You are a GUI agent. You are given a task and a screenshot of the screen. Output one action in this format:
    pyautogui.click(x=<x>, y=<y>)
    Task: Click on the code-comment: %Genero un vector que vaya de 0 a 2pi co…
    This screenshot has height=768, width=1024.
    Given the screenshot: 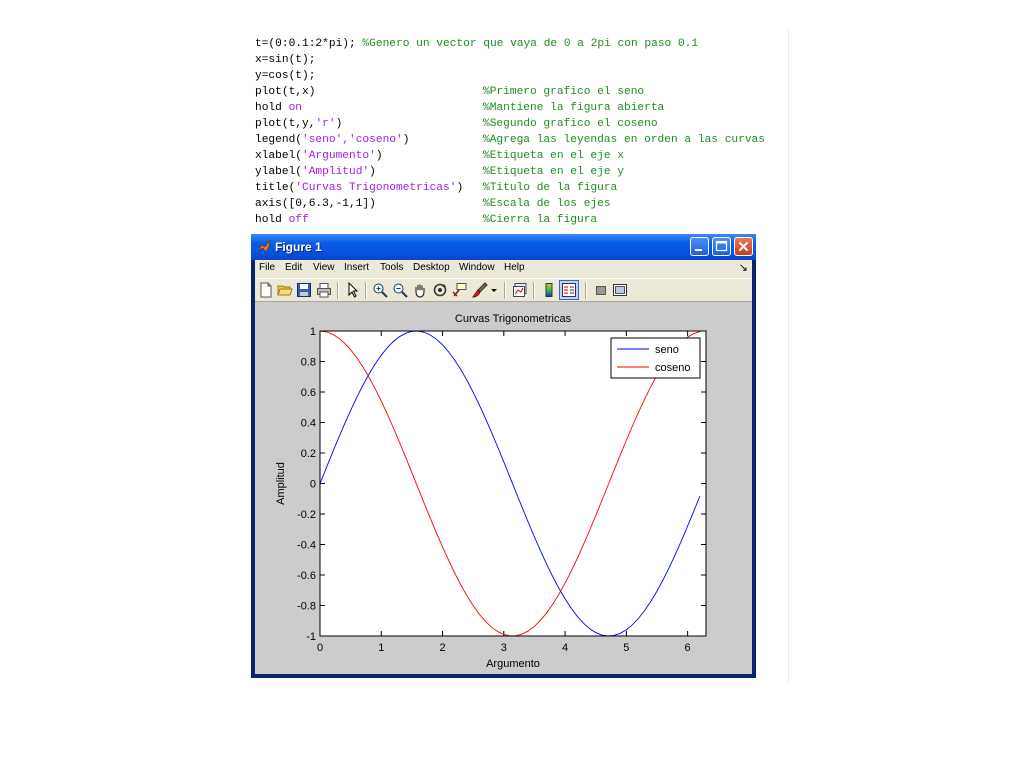 What is the action you would take?
    pyautogui.click(x=530, y=44)
    